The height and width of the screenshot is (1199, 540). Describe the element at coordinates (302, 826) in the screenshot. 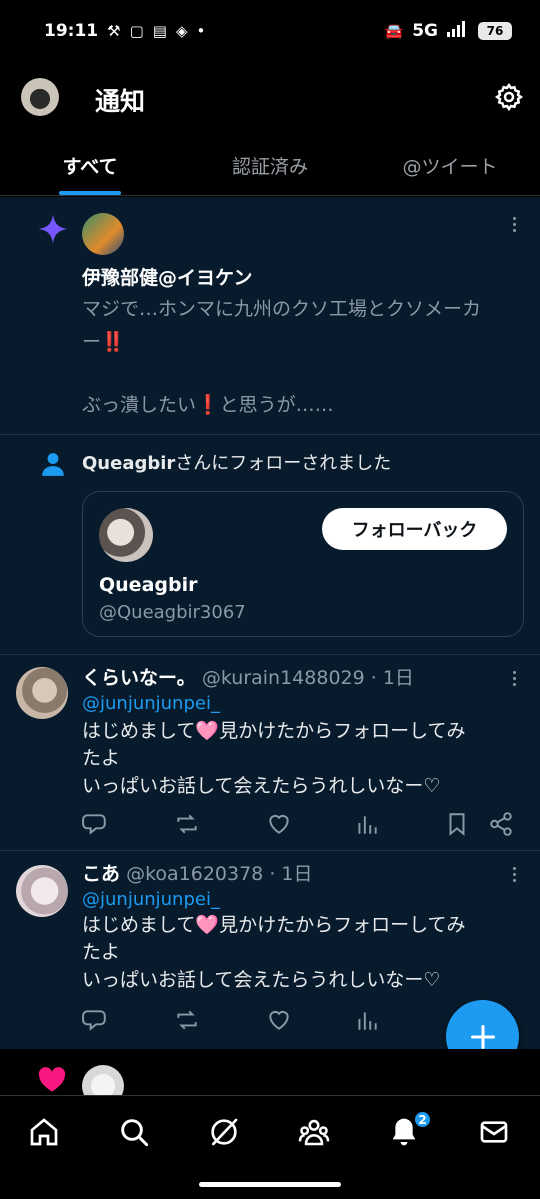

I see `action-bar` at that location.